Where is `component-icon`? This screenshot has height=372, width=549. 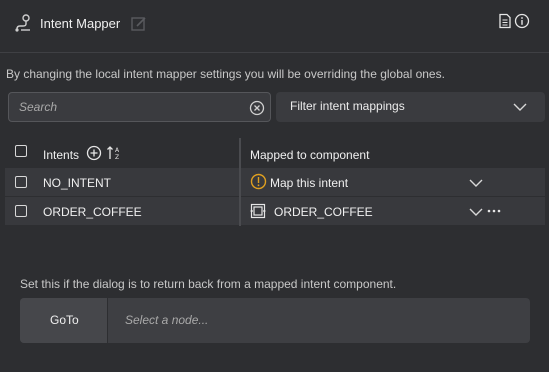 component-icon is located at coordinates (258, 211).